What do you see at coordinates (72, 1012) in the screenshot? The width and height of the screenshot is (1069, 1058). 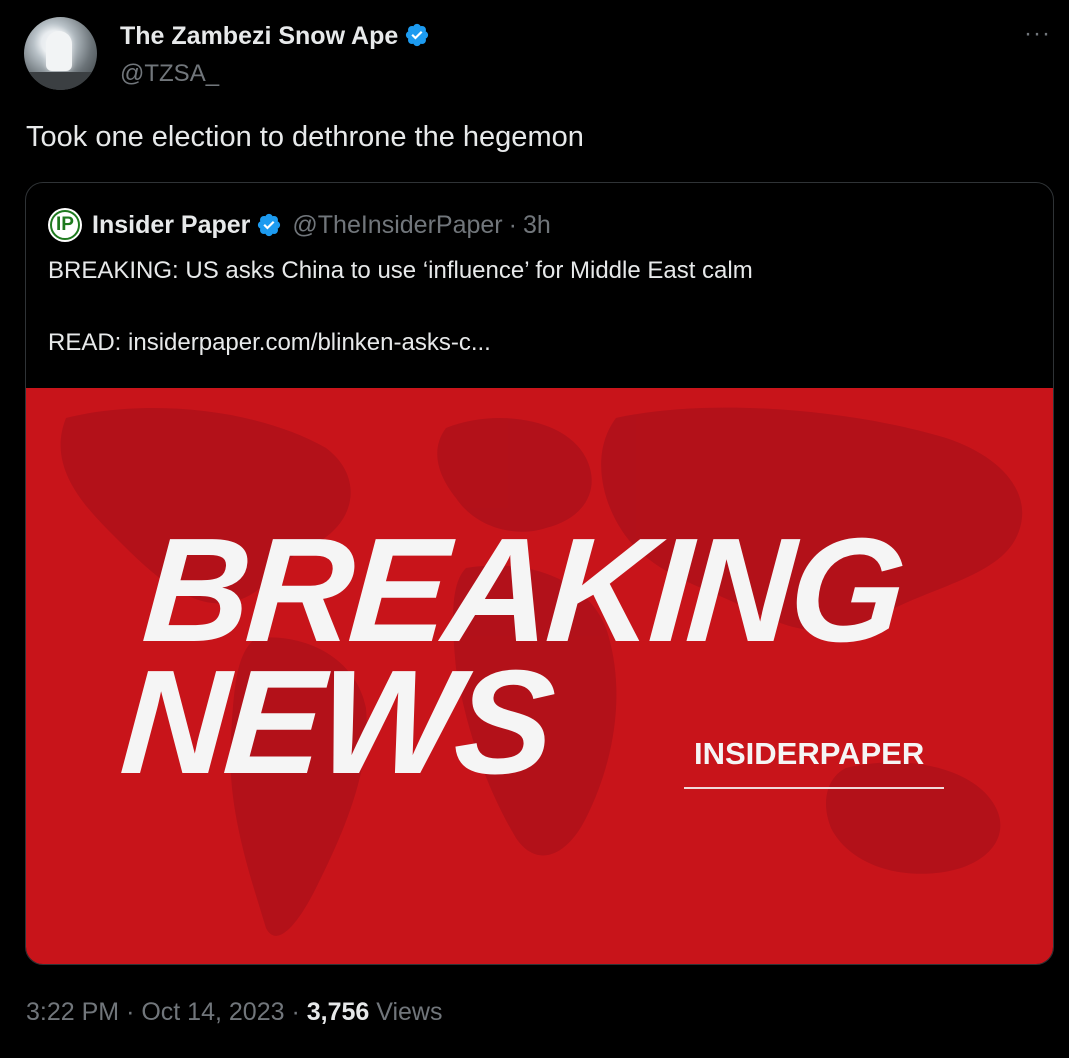 I see `tweet-time: 3:22 PM` at bounding box center [72, 1012].